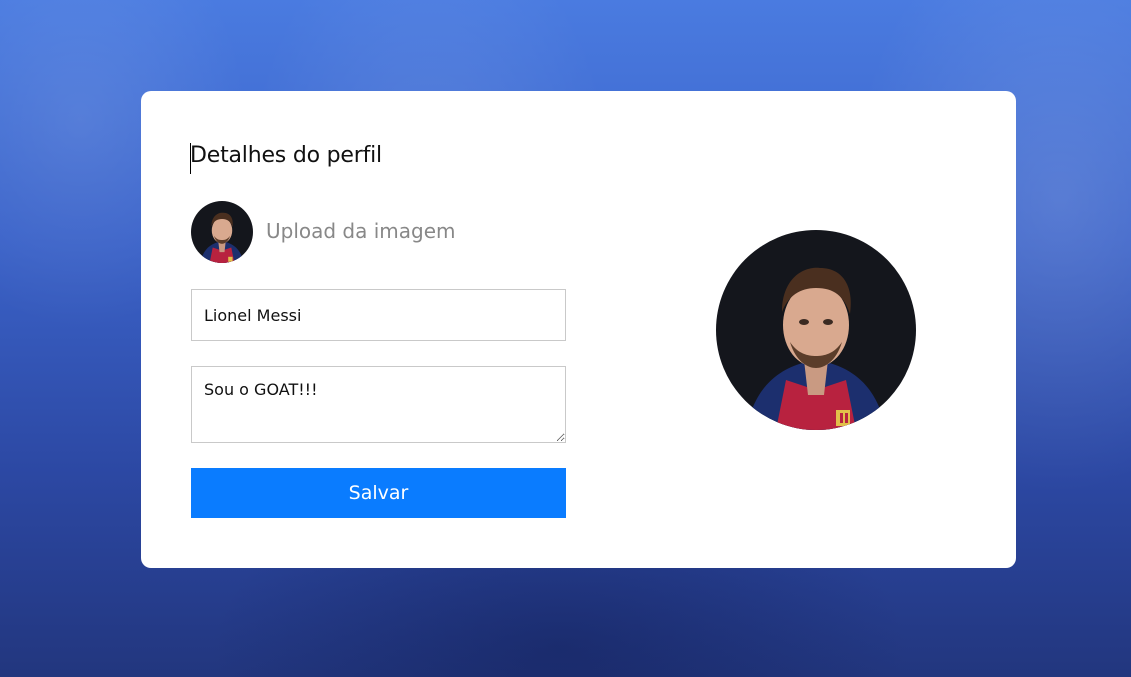 The height and width of the screenshot is (677, 1131). I want to click on avatar-photo-small, so click(222, 232).